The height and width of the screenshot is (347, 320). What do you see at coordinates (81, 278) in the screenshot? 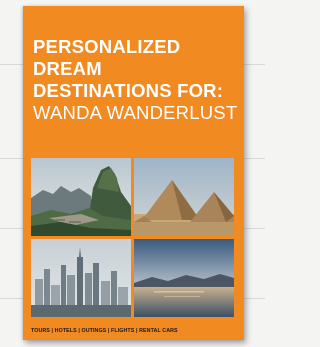
I see `photo-city-skyline` at bounding box center [81, 278].